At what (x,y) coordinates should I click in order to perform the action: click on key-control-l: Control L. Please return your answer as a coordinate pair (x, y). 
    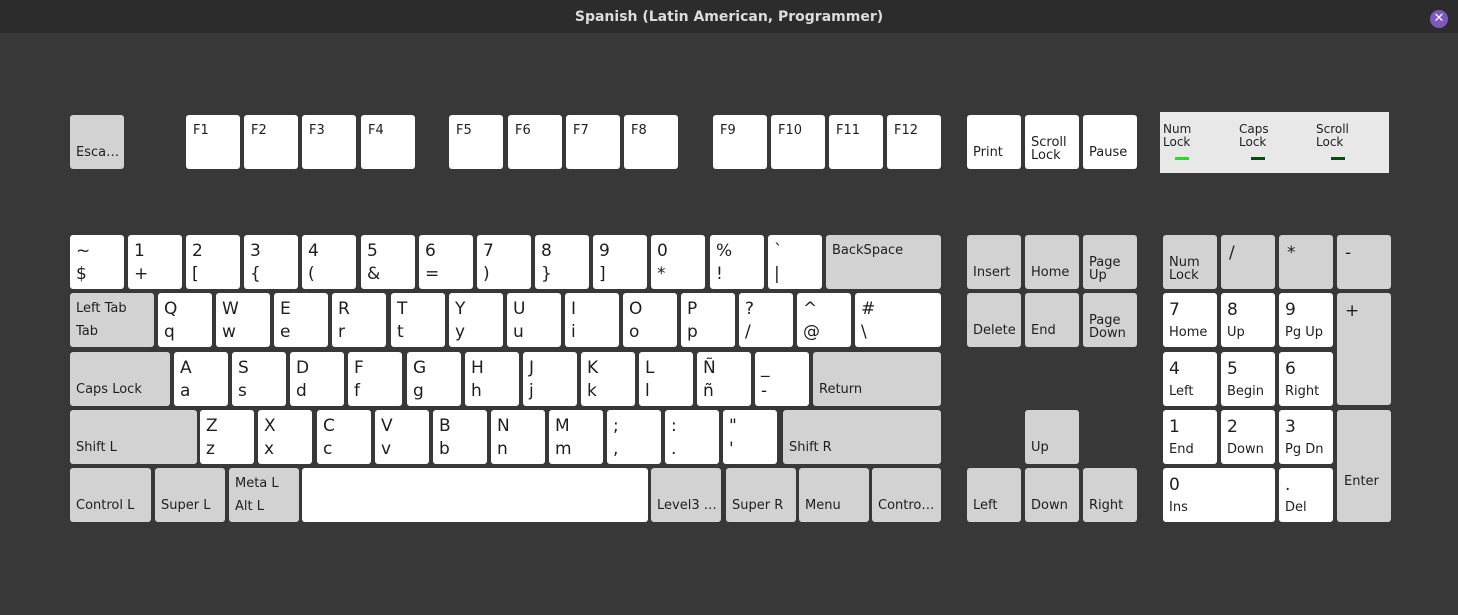
    Looking at the image, I should click on (110, 495).